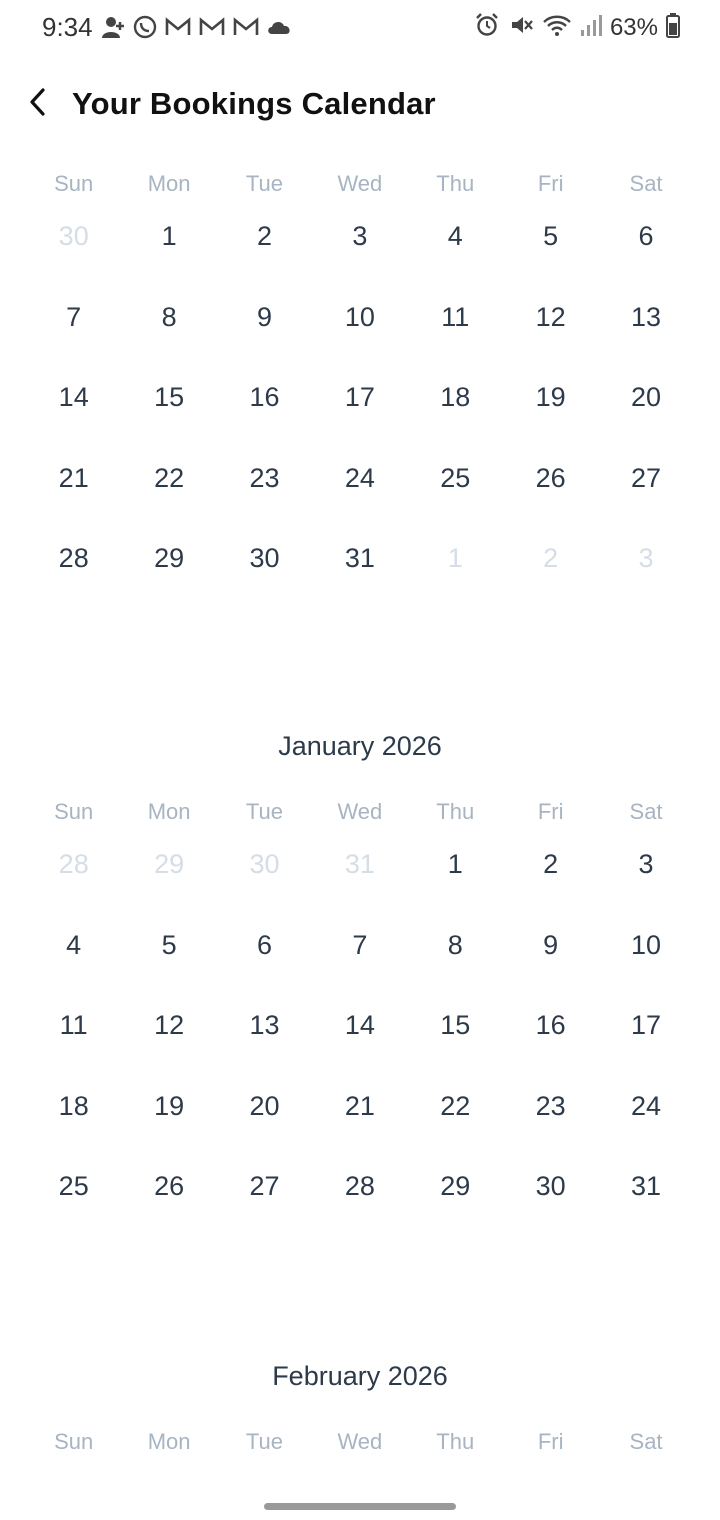  Describe the element at coordinates (145, 29) in the screenshot. I see `whatsapp-icon` at that location.